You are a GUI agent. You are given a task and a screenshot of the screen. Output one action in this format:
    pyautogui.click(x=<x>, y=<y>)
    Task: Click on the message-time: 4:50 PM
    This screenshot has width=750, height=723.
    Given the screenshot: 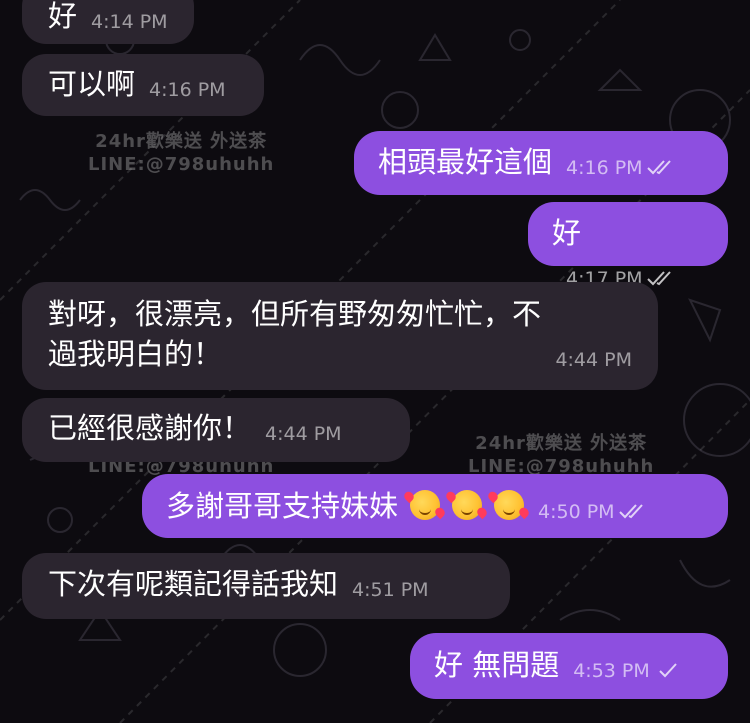 What is the action you would take?
    pyautogui.click(x=593, y=512)
    